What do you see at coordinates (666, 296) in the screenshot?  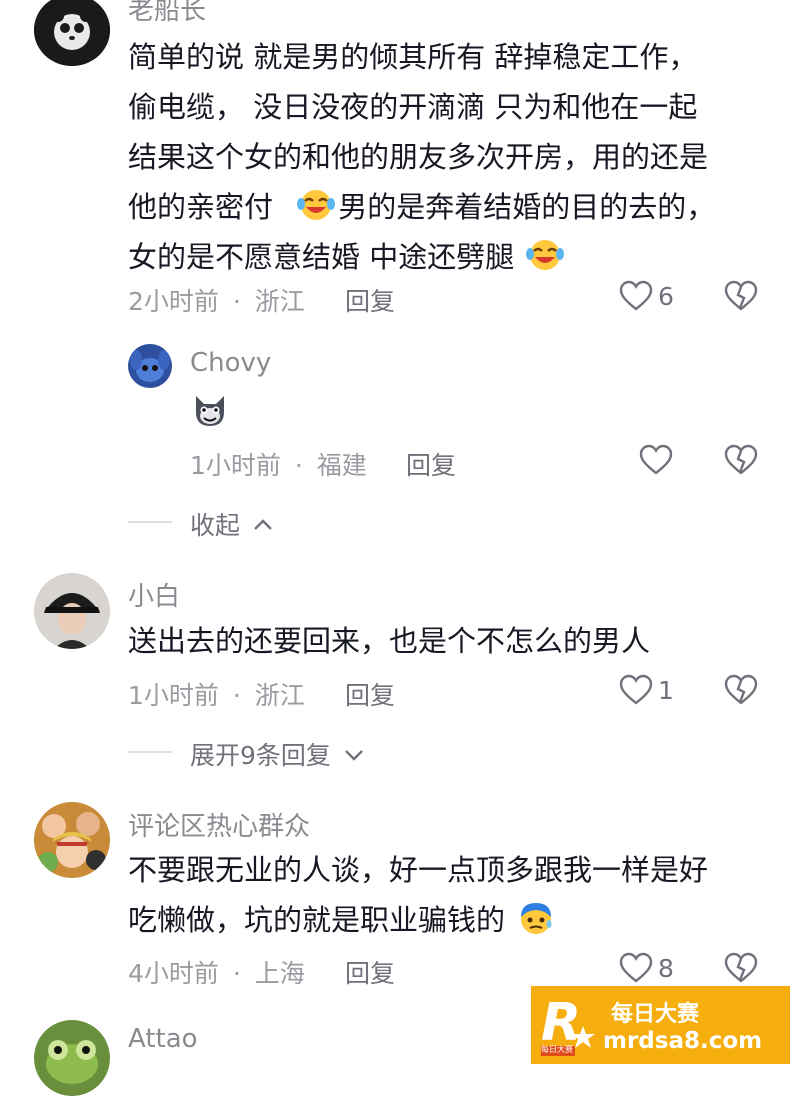 I see `like-count: 6` at bounding box center [666, 296].